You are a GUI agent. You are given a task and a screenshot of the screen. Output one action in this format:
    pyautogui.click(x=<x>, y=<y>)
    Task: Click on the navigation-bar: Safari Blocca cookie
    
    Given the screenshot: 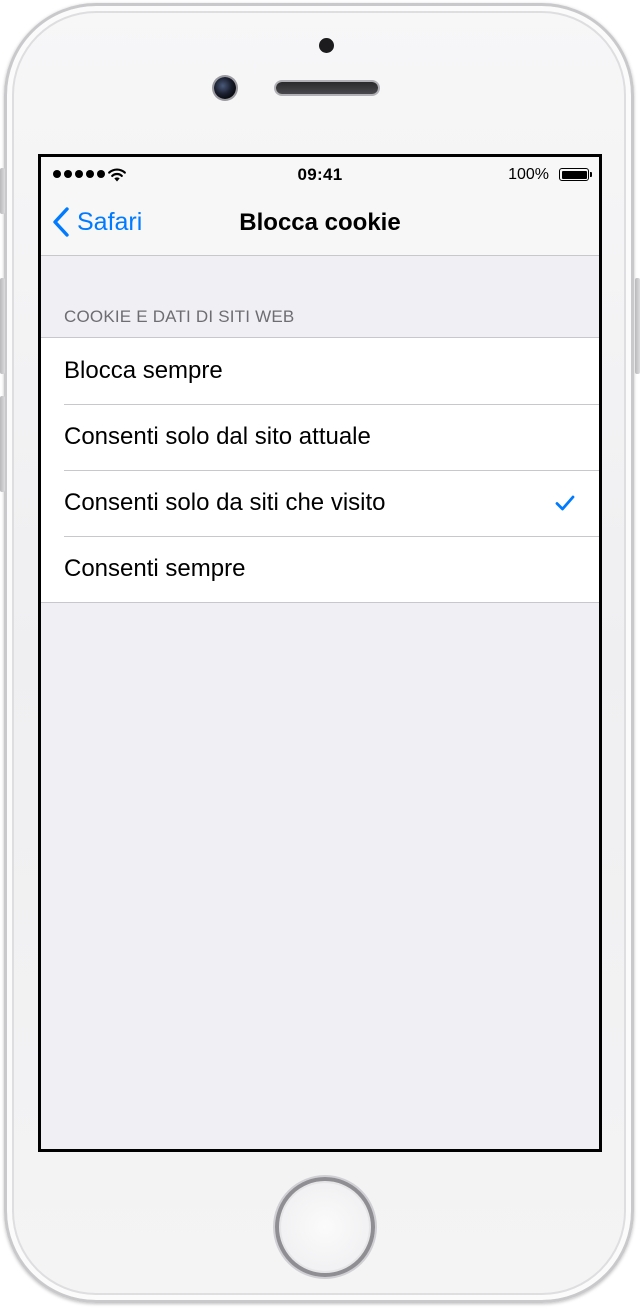 What is the action you would take?
    pyautogui.click(x=320, y=224)
    